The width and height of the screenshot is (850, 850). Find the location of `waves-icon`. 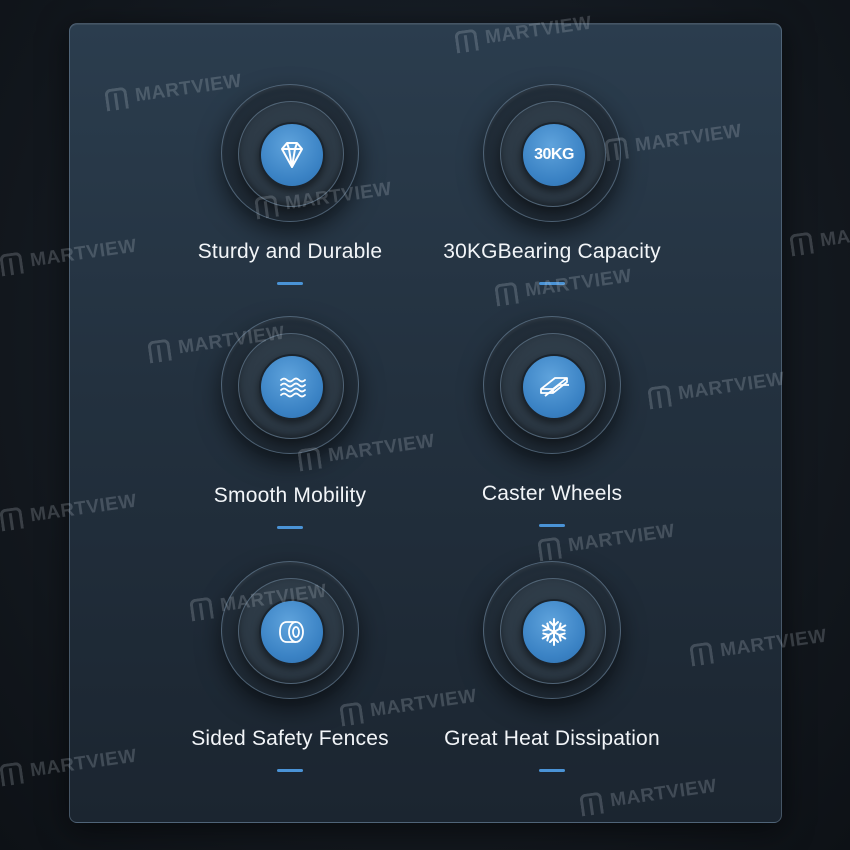

waves-icon is located at coordinates (292, 387).